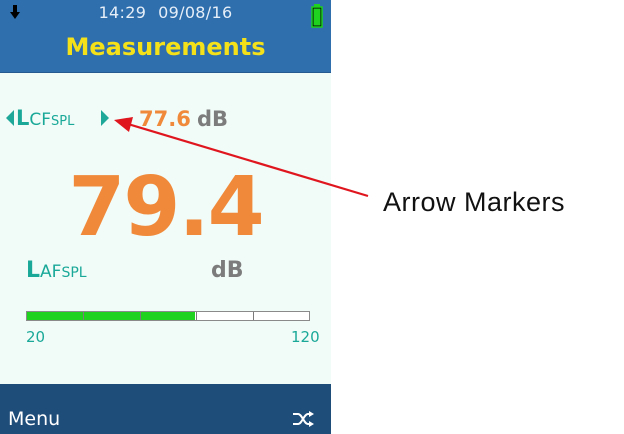 This screenshot has height=434, width=624. Describe the element at coordinates (166, 207) in the screenshot. I see `primary-value: 79.4` at that location.